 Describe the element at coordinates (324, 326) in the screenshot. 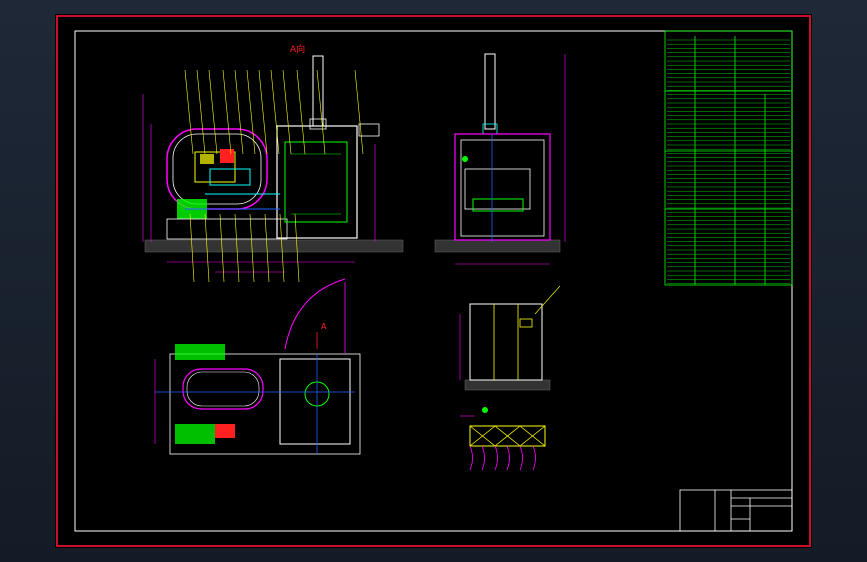

I see `section-a-label: A` at that location.